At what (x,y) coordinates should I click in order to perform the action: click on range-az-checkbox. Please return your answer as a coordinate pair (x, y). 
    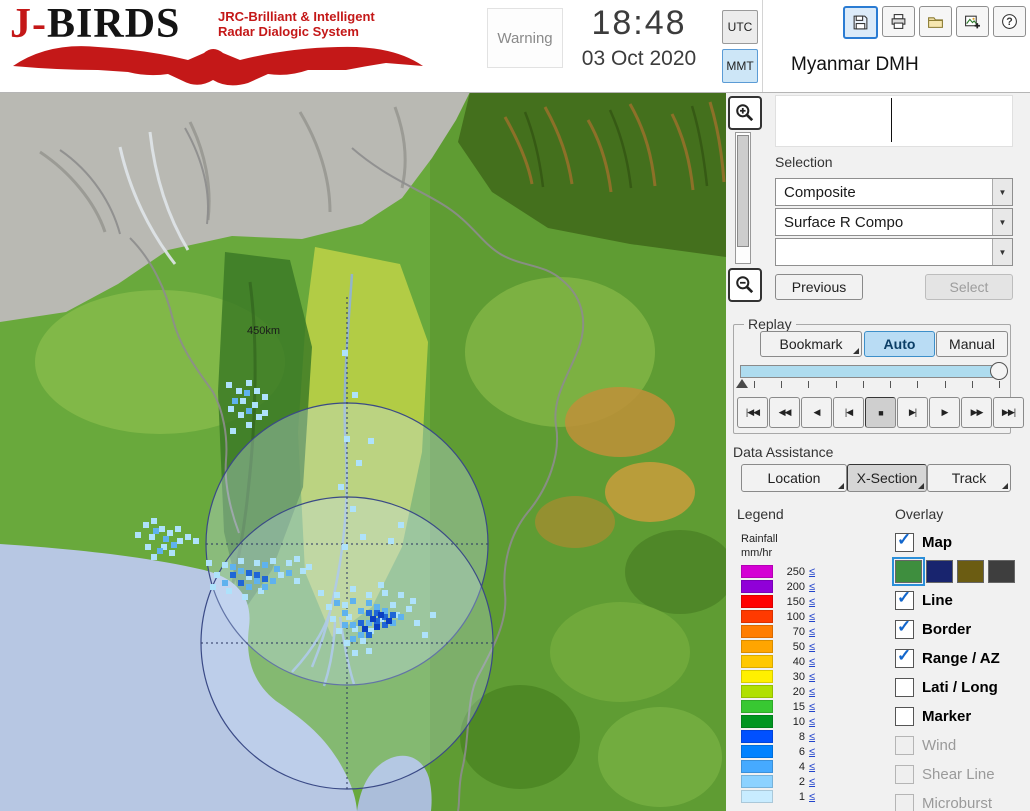
    Looking at the image, I should click on (904, 657).